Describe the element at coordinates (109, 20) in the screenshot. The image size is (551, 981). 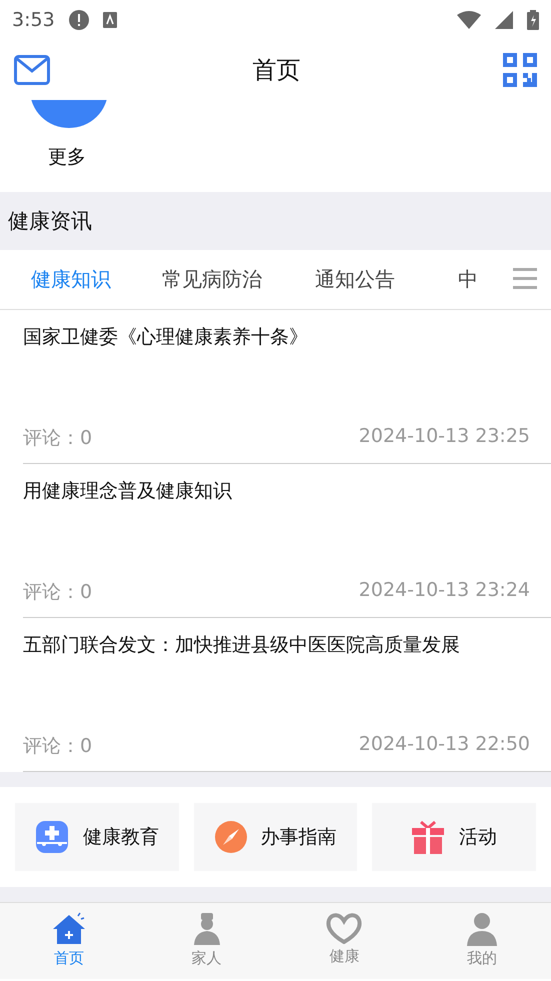
I see `keyboard-icon` at that location.